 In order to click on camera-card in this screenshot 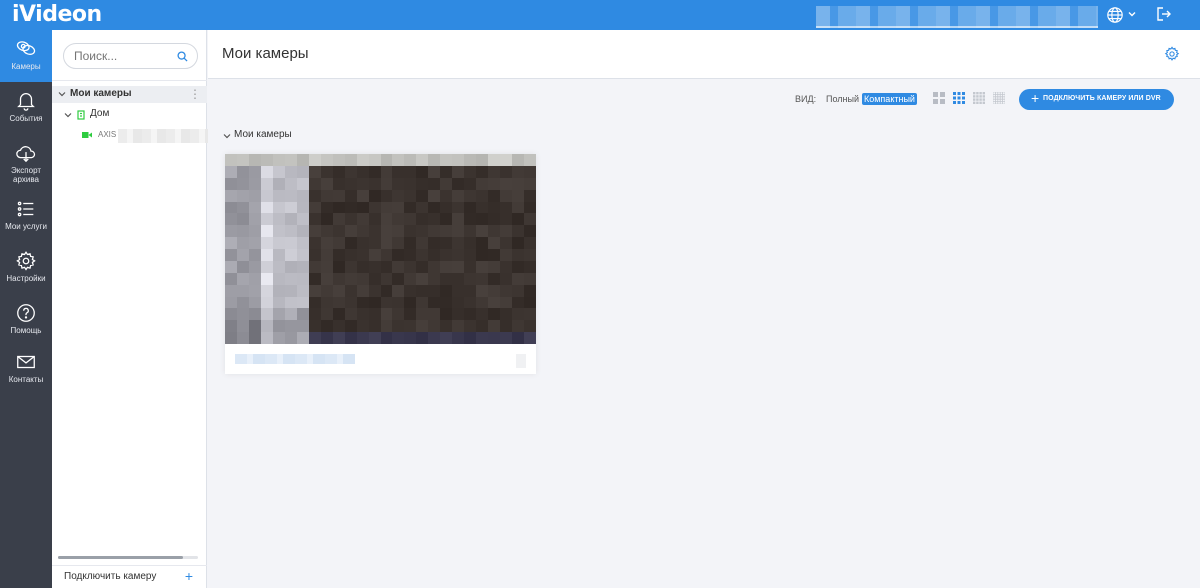, I will do `click(380, 264)`.